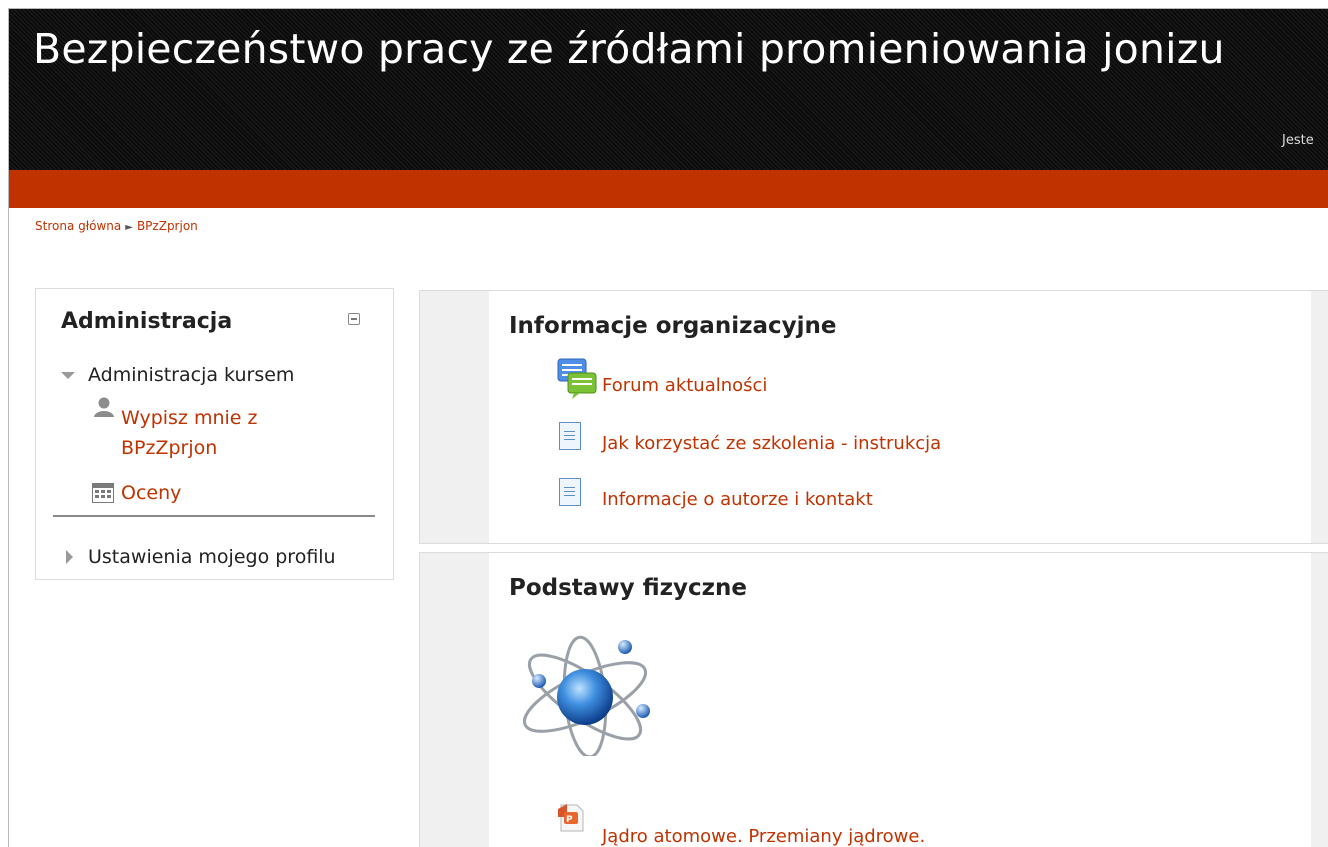 The width and height of the screenshot is (1328, 847). What do you see at coordinates (577, 378) in the screenshot?
I see `forum-icon` at bounding box center [577, 378].